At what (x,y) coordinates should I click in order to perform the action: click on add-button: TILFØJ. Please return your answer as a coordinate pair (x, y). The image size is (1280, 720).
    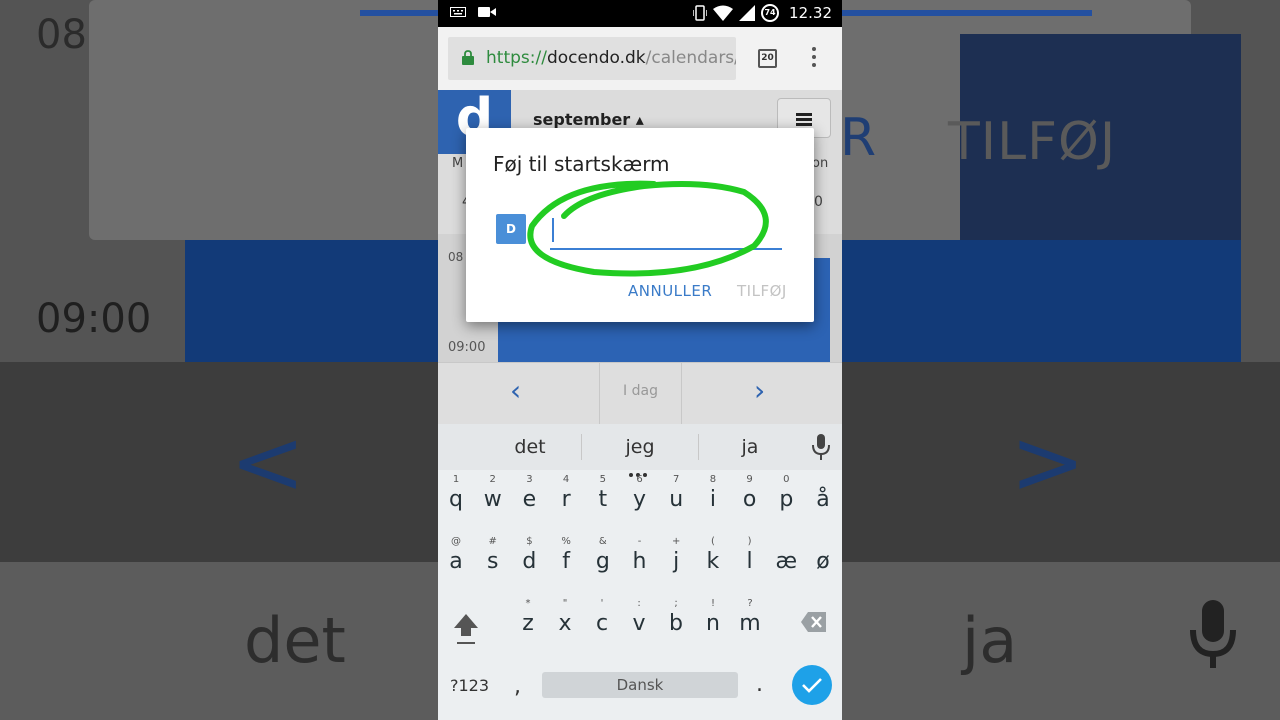
    Looking at the image, I should click on (762, 291).